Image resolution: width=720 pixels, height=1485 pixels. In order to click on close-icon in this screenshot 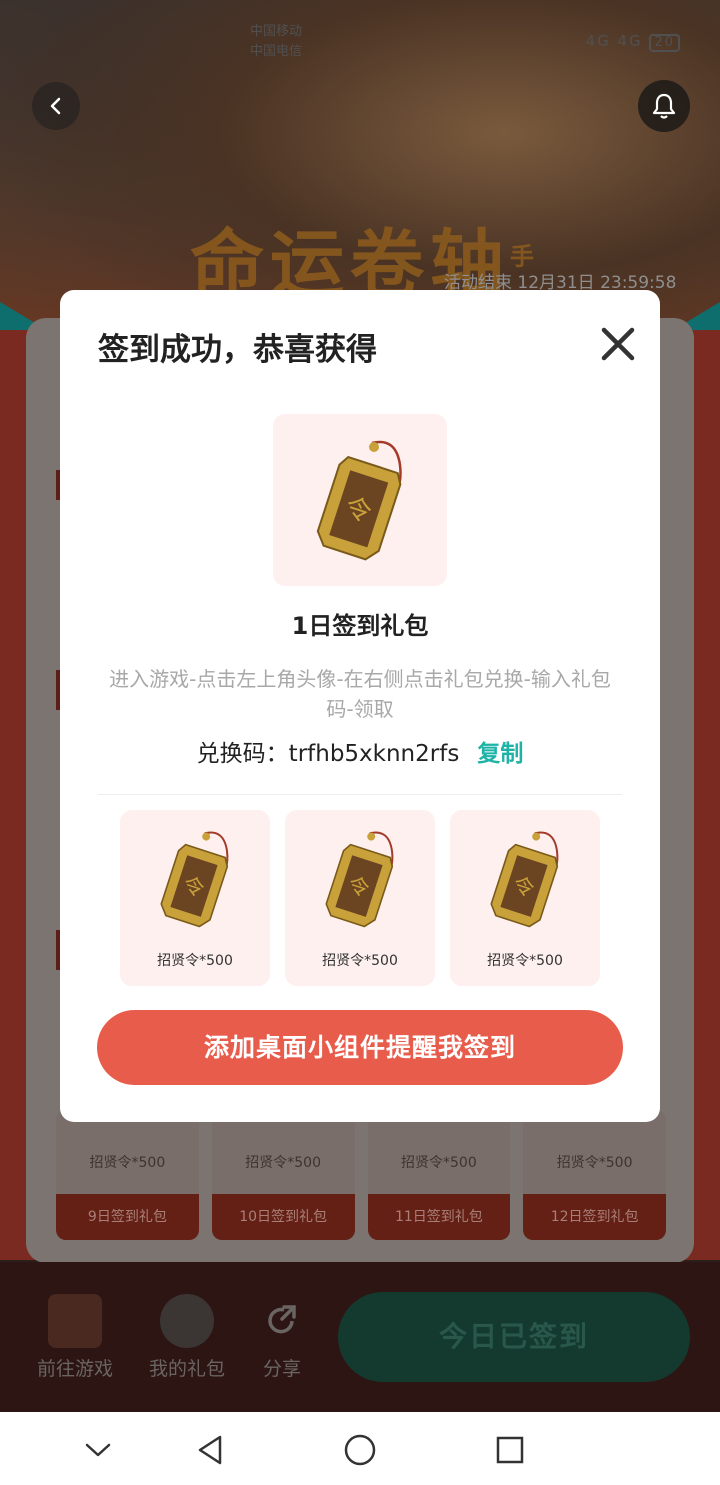, I will do `click(618, 344)`.